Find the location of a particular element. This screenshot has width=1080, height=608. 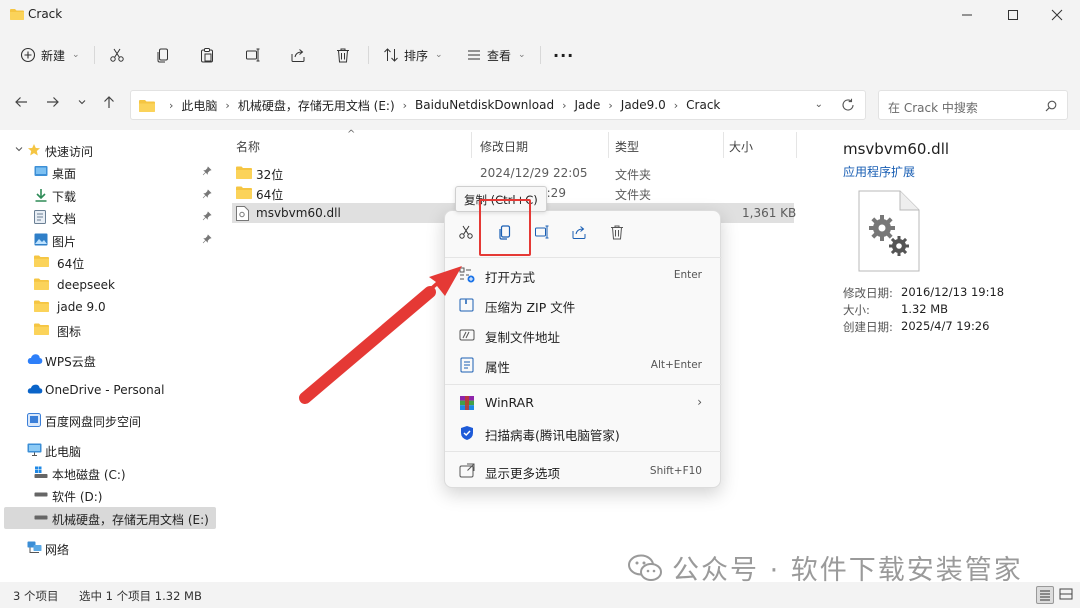

shield-icon is located at coordinates (467, 433).